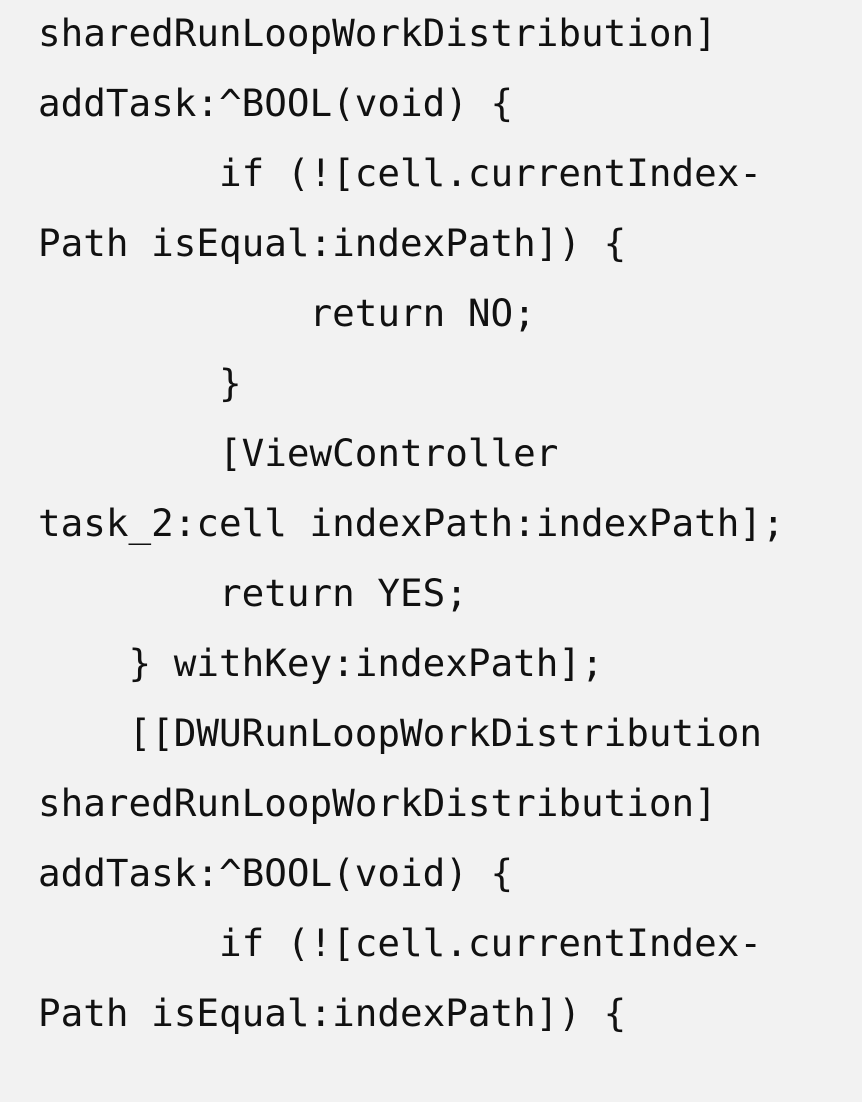 The width and height of the screenshot is (862, 1102). What do you see at coordinates (400, 733) in the screenshot?
I see `code-line: [[DWURunLoopWorkDistribution` at bounding box center [400, 733].